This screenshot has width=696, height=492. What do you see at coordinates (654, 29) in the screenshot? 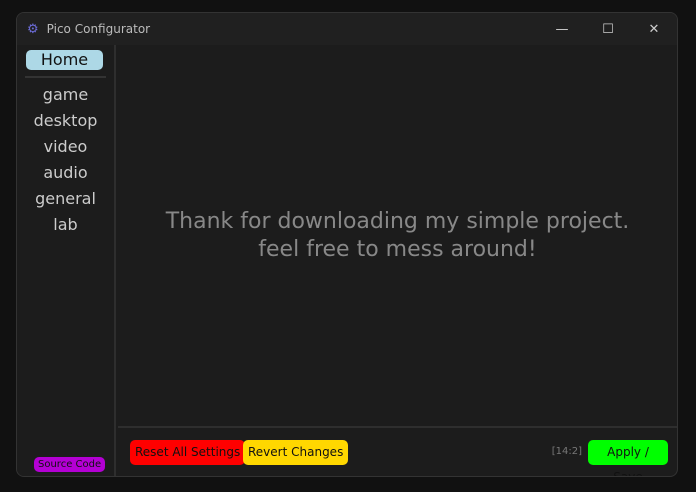
I see `close-button: ✕` at bounding box center [654, 29].